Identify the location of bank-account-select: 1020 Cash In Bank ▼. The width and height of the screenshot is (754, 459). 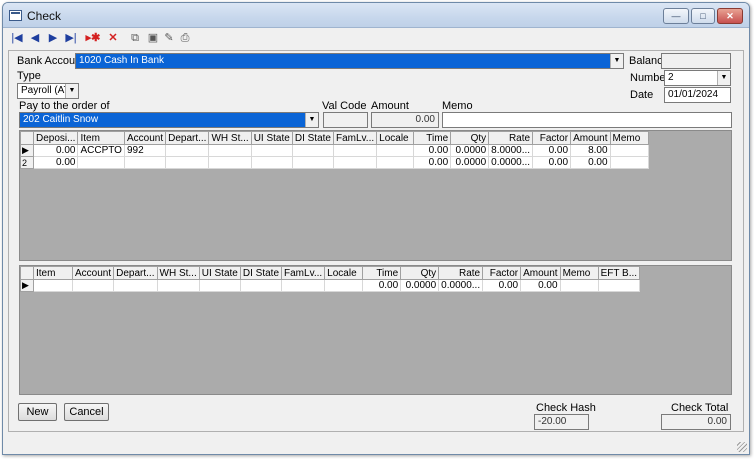
(349, 61).